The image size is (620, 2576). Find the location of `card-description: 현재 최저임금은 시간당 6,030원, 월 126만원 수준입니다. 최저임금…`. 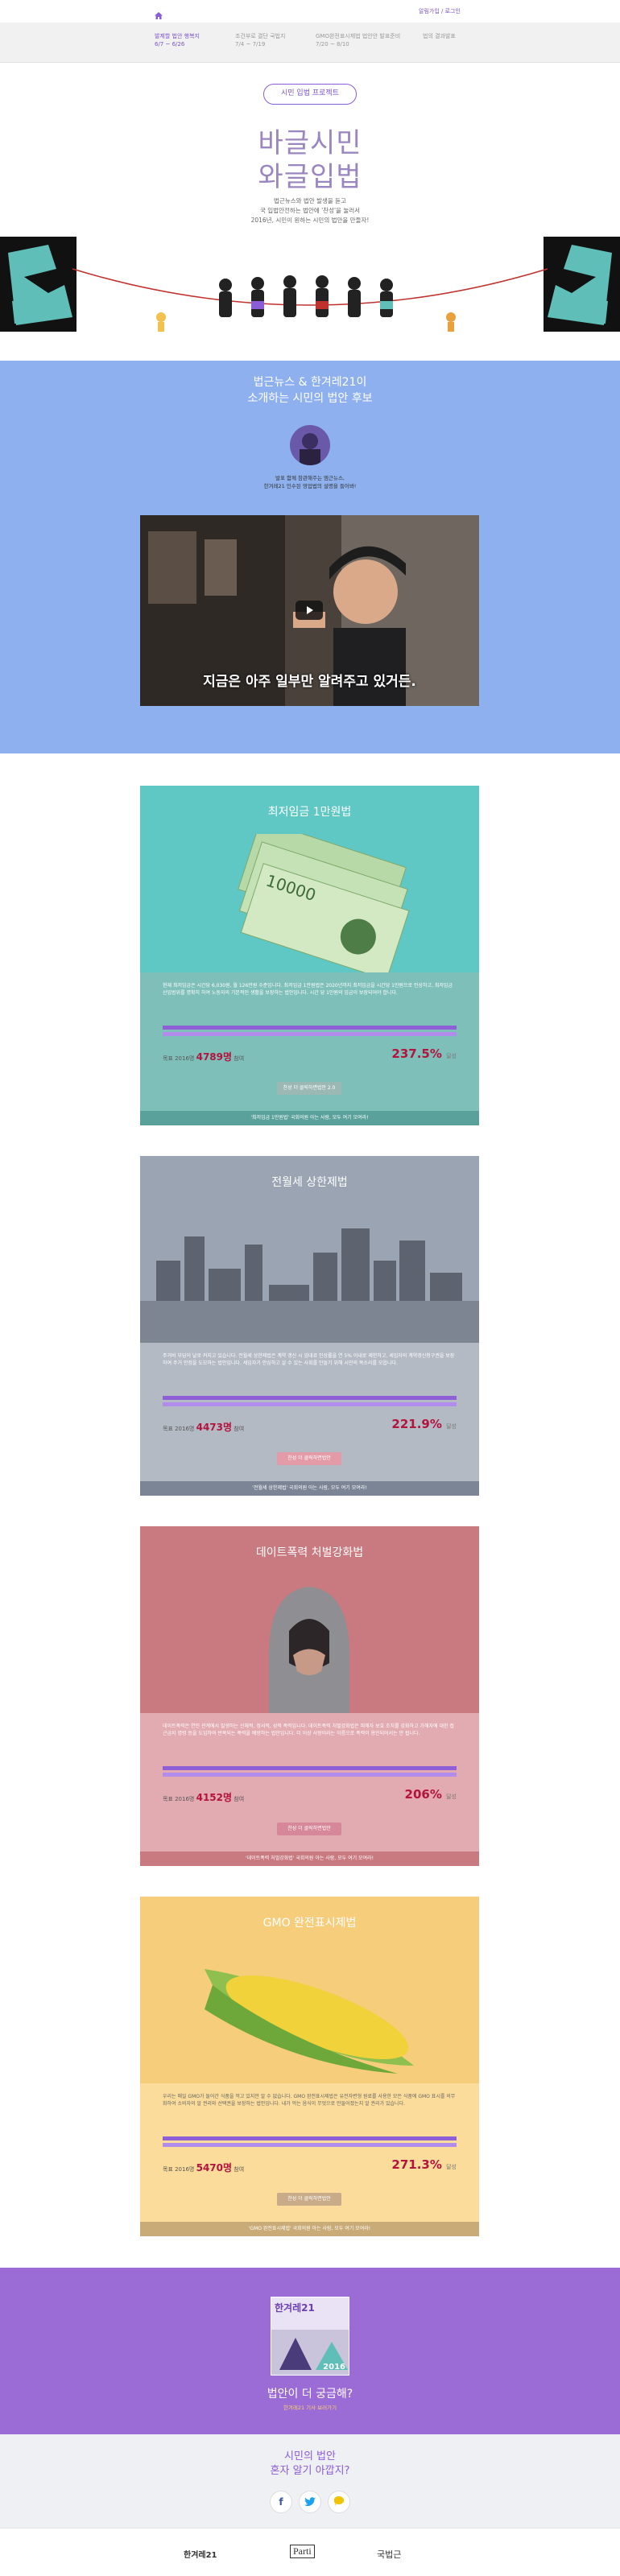

card-description: 현재 최저임금은 시간당 6,030원, 월 126만원 수준입니다. 최저임금… is located at coordinates (308, 989).